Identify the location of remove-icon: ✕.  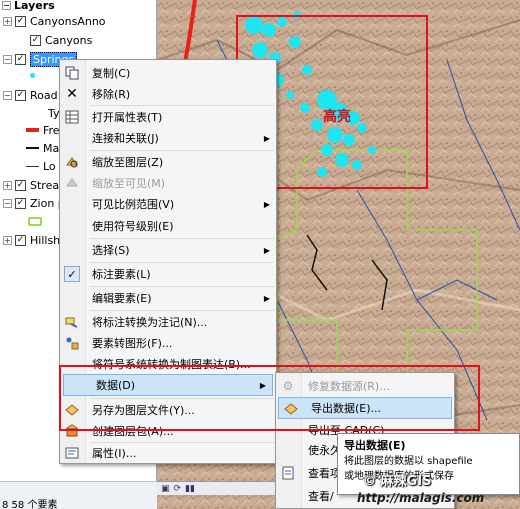
(72, 94).